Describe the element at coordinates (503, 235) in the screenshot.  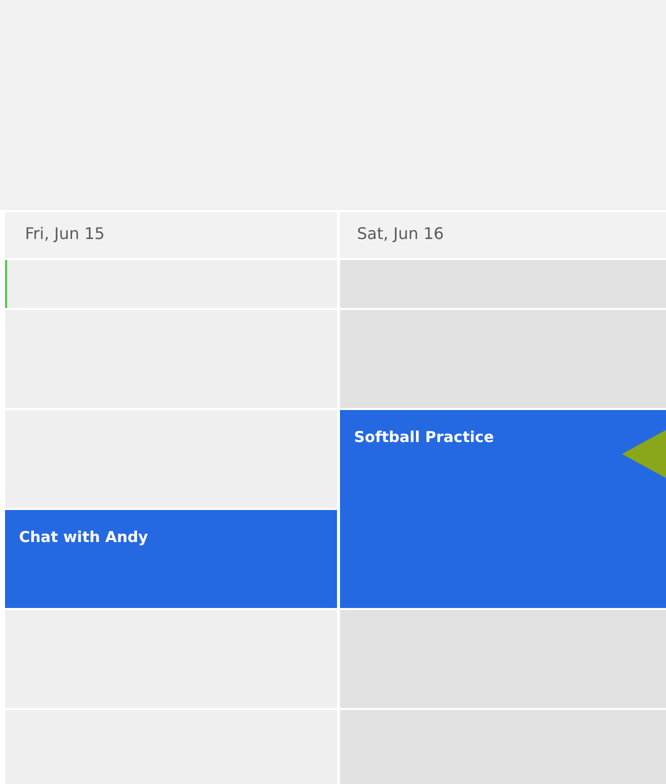
I see `day-header: Sat, Jun 16` at that location.